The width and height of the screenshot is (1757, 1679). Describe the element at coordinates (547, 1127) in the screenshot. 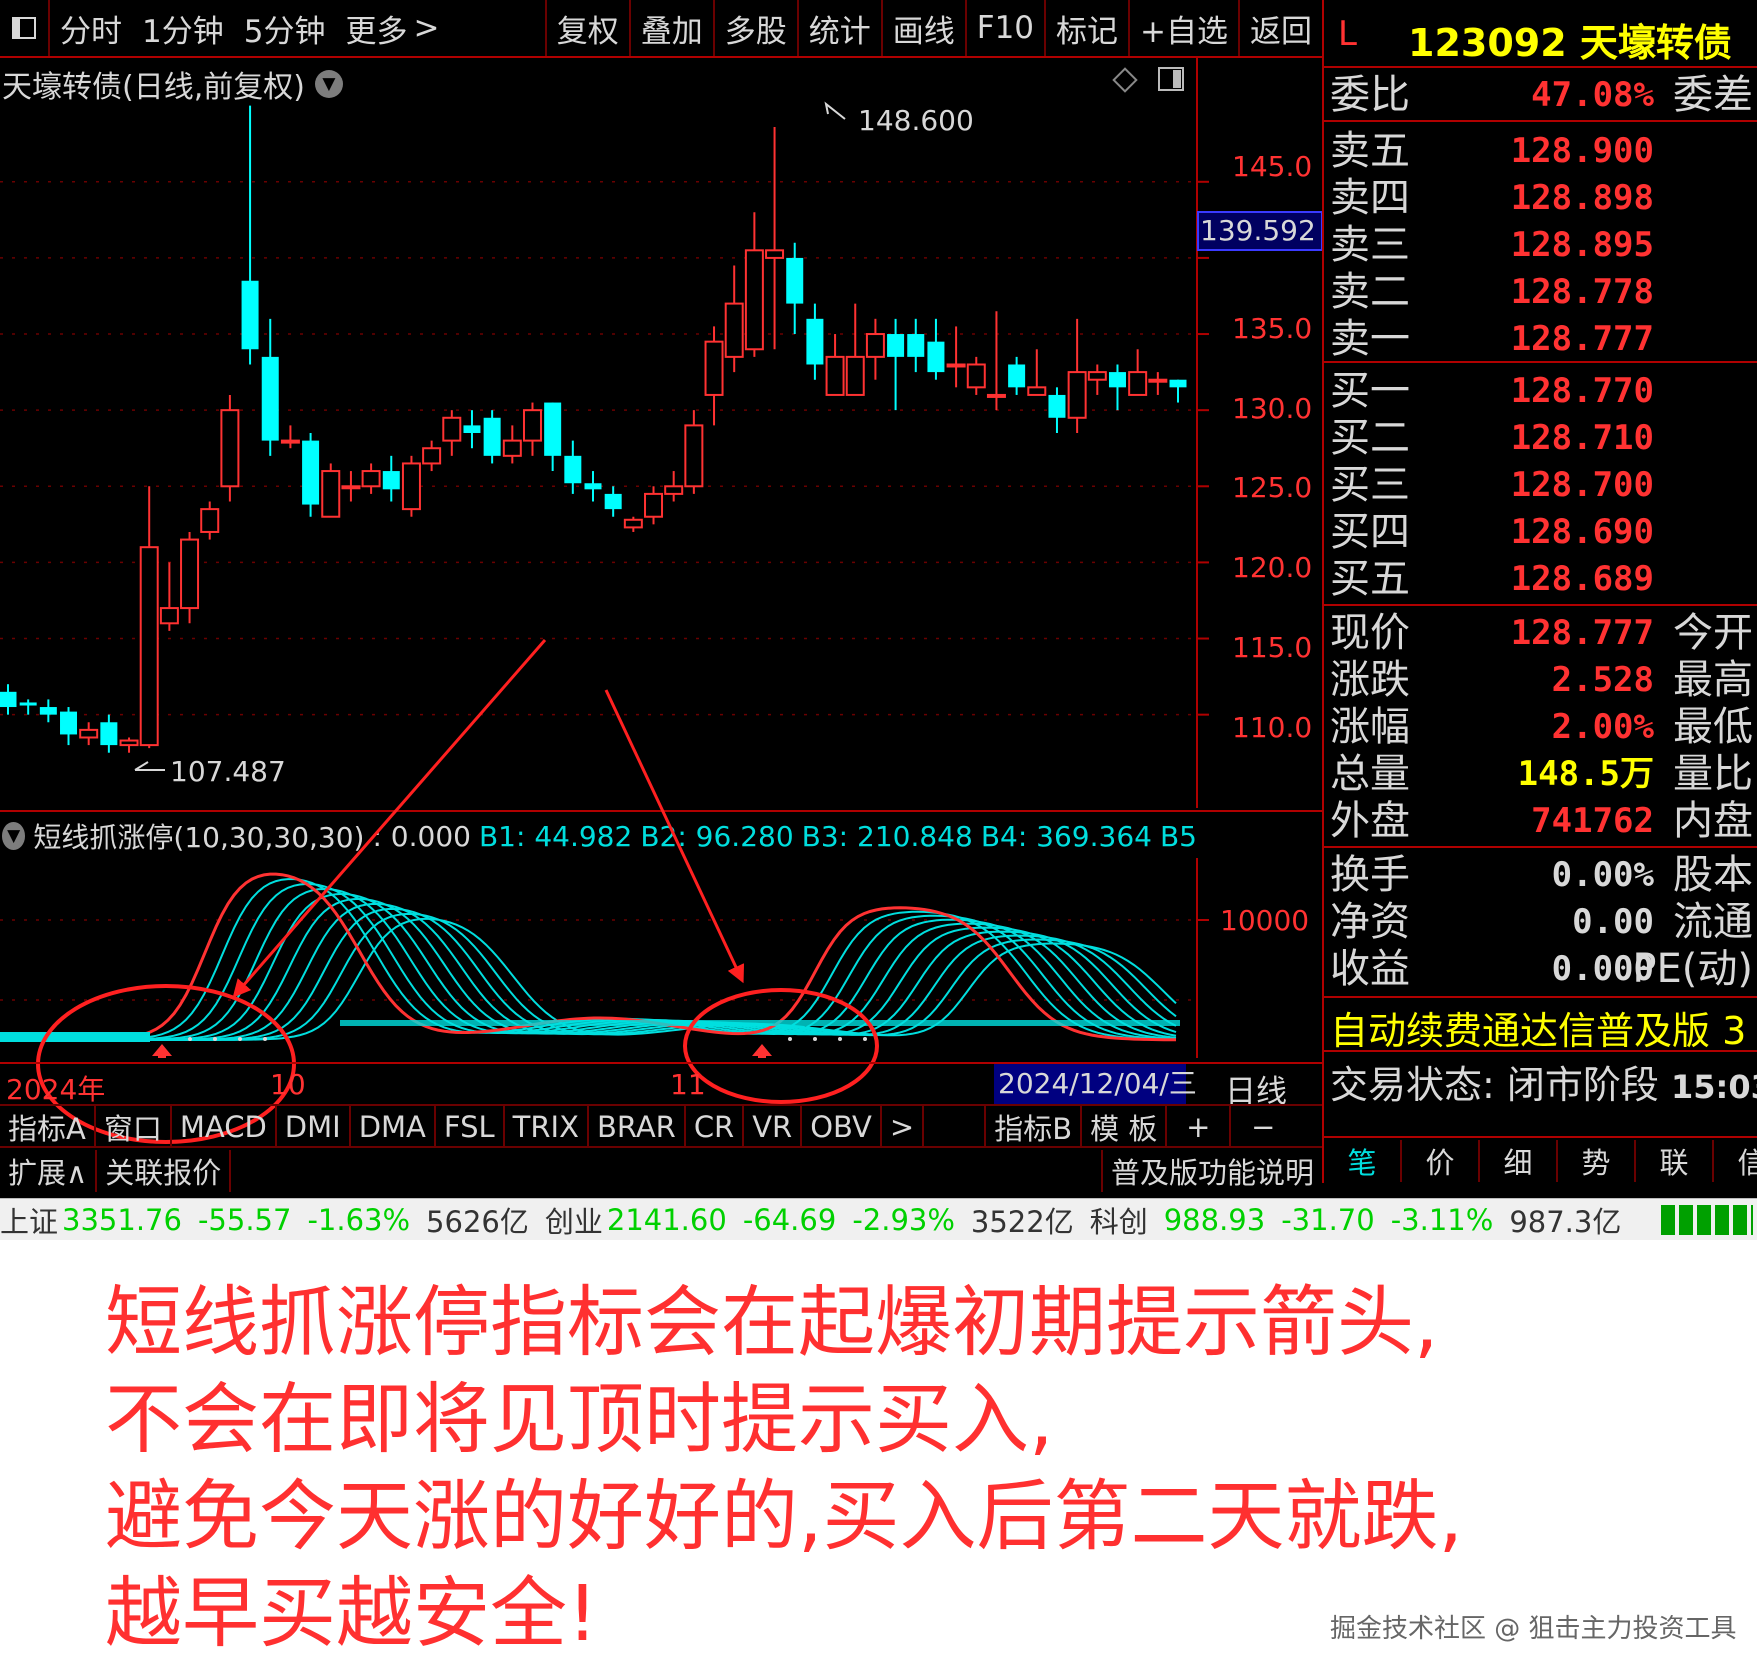

I see `tab-trix: TRIX` at that location.